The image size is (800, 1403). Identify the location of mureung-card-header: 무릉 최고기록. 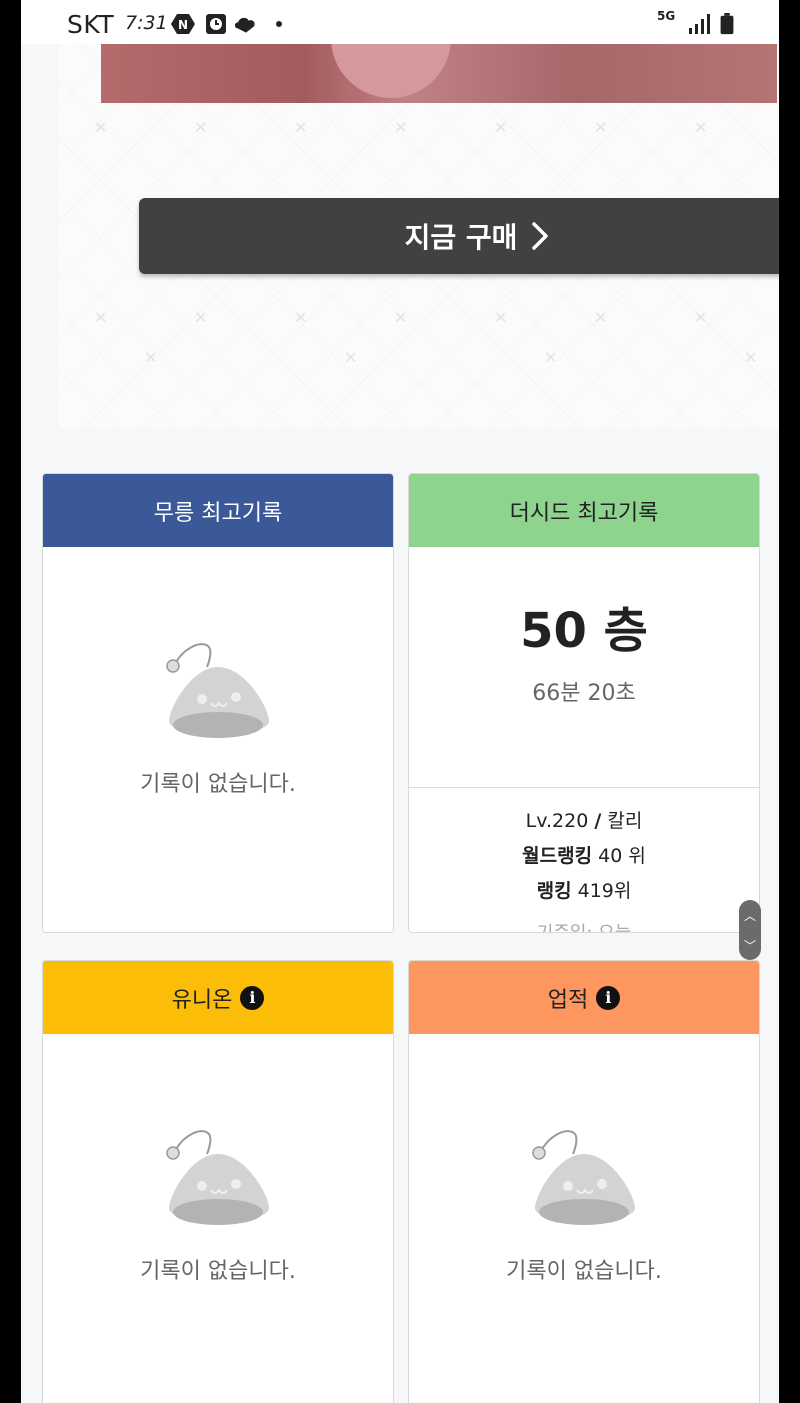
(218, 510).